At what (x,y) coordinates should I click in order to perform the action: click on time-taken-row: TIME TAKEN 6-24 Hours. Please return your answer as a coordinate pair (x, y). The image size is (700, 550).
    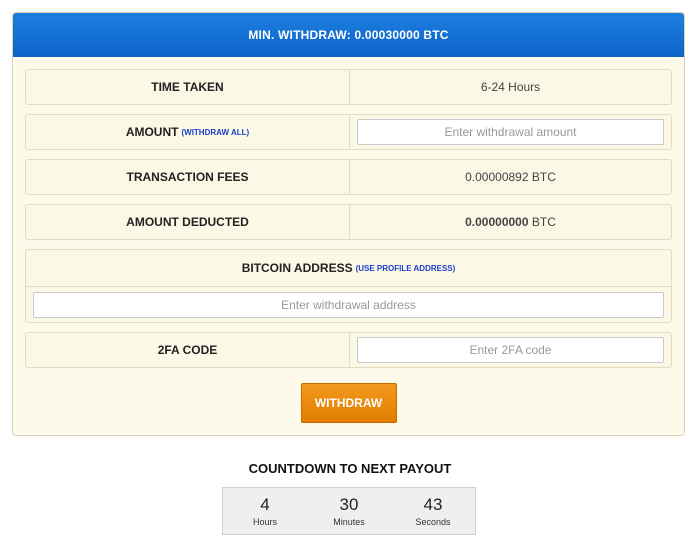
    Looking at the image, I should click on (348, 87).